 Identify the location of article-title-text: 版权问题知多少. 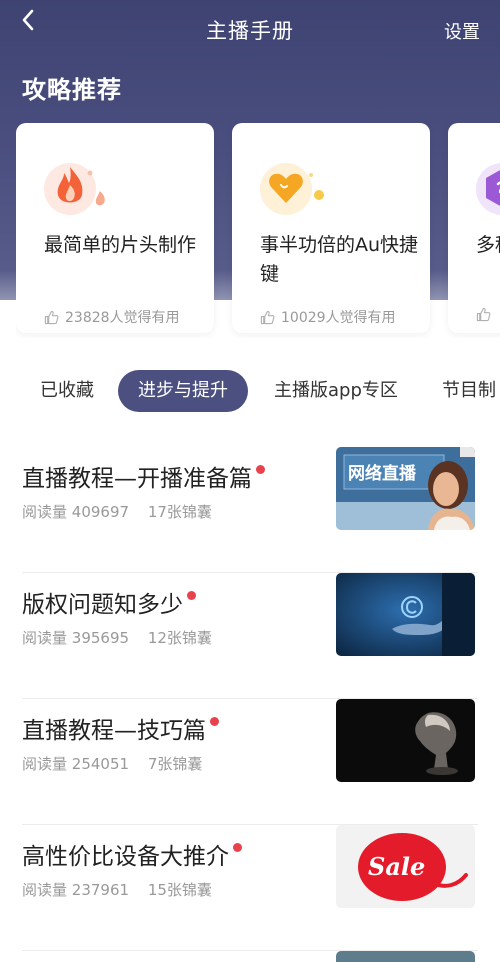
(102, 605).